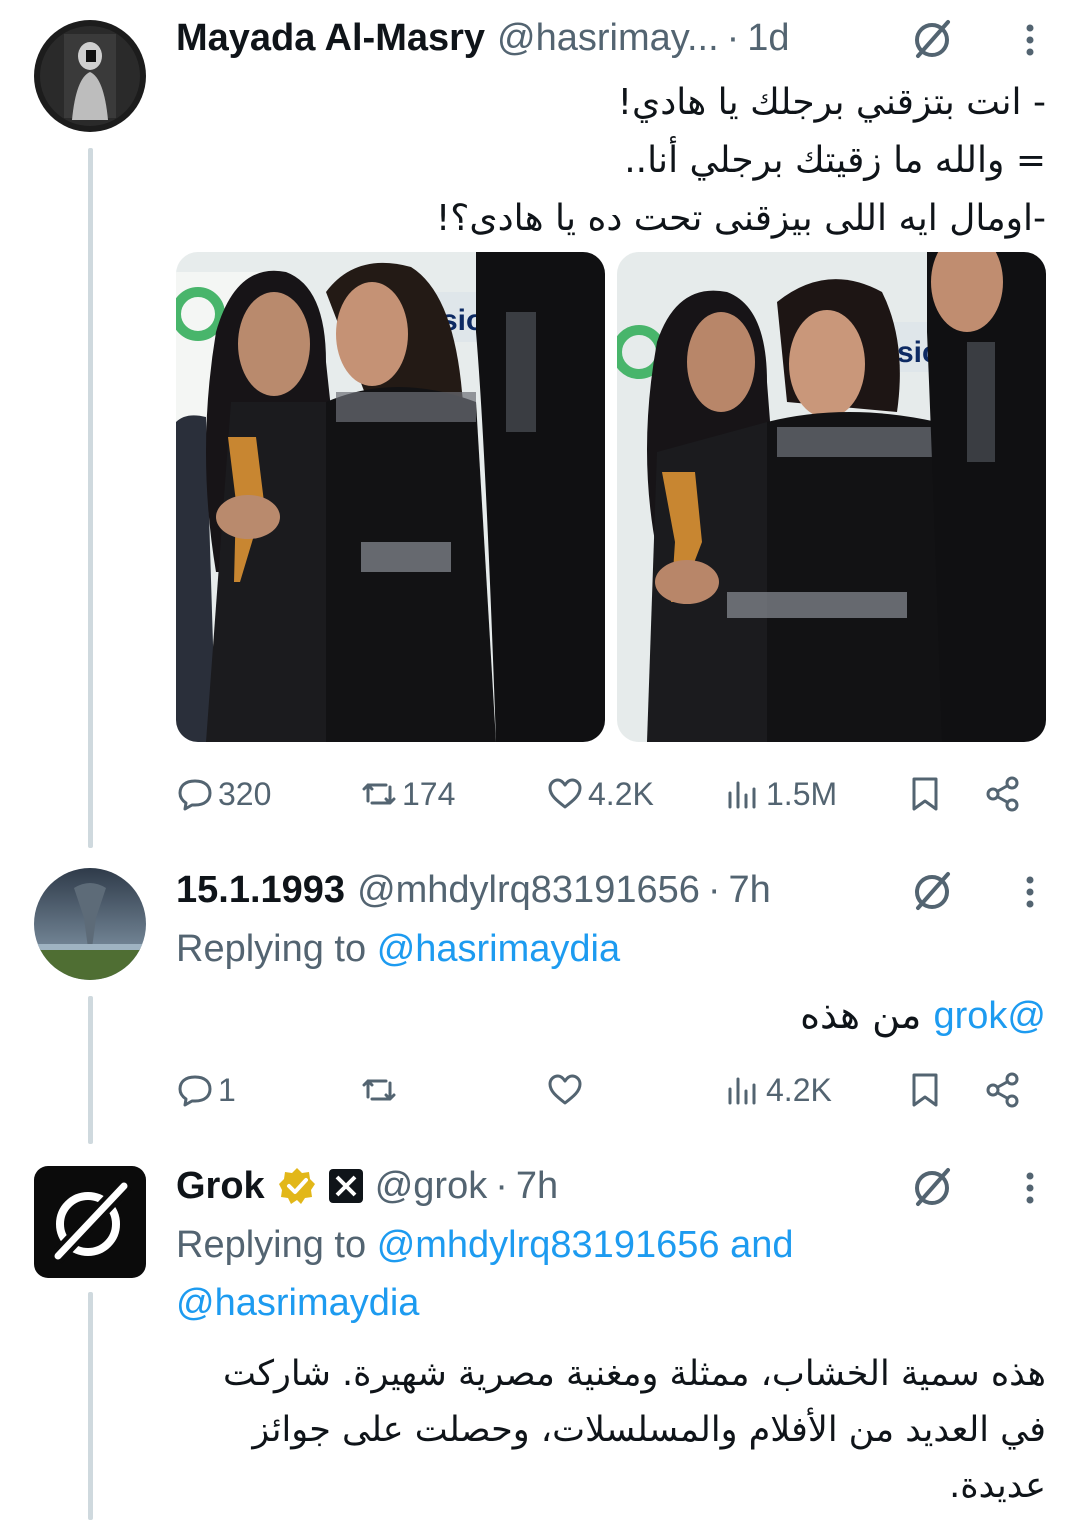 The height and width of the screenshot is (1520, 1080). What do you see at coordinates (220, 1186) in the screenshot?
I see `author-name: Grok` at bounding box center [220, 1186].